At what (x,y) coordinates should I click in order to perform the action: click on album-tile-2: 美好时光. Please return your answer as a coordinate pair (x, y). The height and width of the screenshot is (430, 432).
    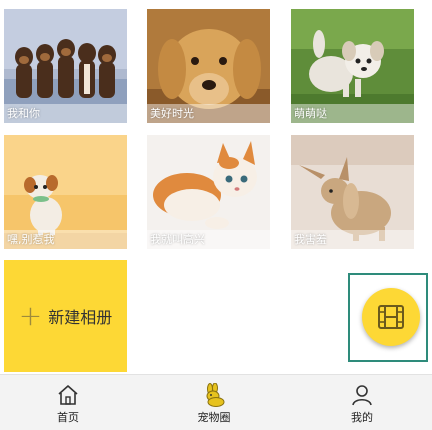
    Looking at the image, I should click on (208, 66).